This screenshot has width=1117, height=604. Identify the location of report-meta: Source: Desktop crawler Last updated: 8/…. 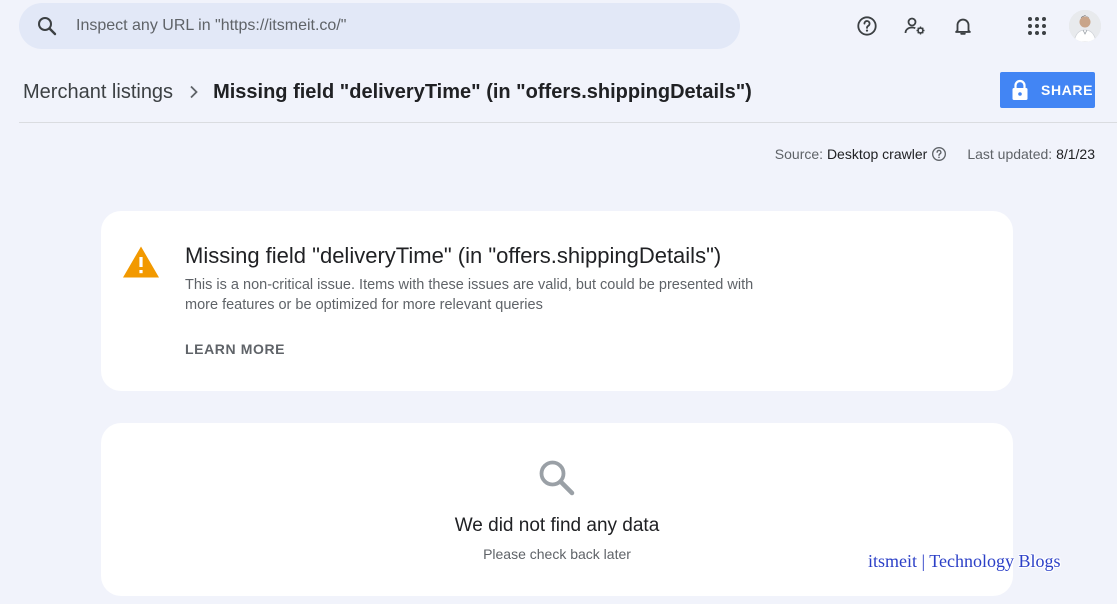
(935, 154).